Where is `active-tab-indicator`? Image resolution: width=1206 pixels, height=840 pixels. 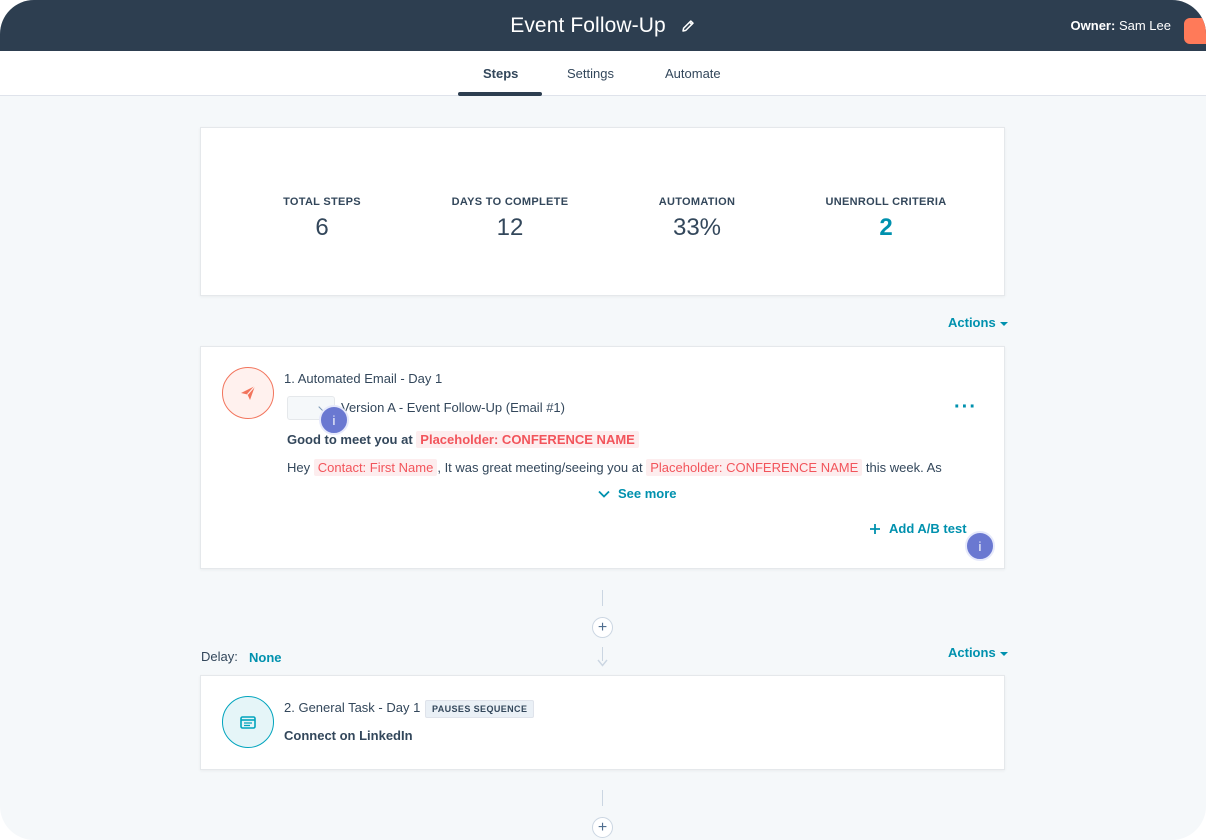 active-tab-indicator is located at coordinates (500, 94).